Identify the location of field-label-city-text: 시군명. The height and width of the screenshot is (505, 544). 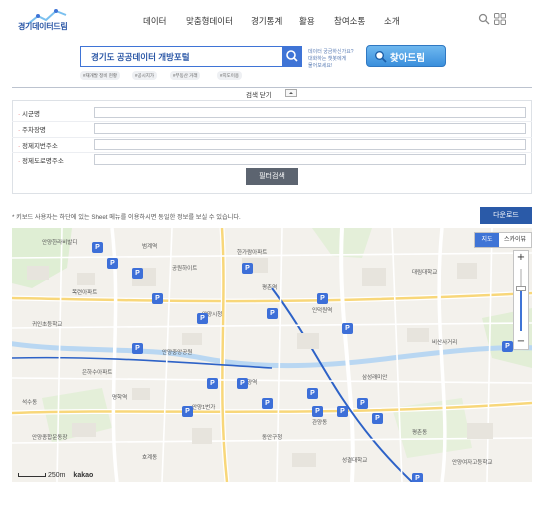
(30, 114).